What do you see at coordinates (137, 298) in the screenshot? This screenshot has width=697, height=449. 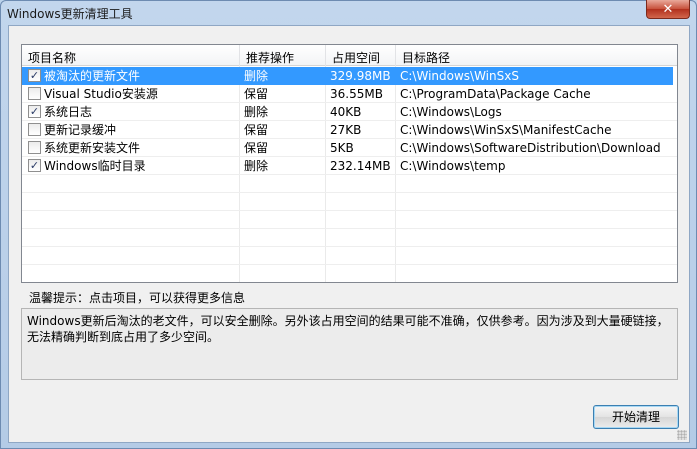 I see `hint-label: 温馨提示：点击项目，可以获得更多信息` at bounding box center [137, 298].